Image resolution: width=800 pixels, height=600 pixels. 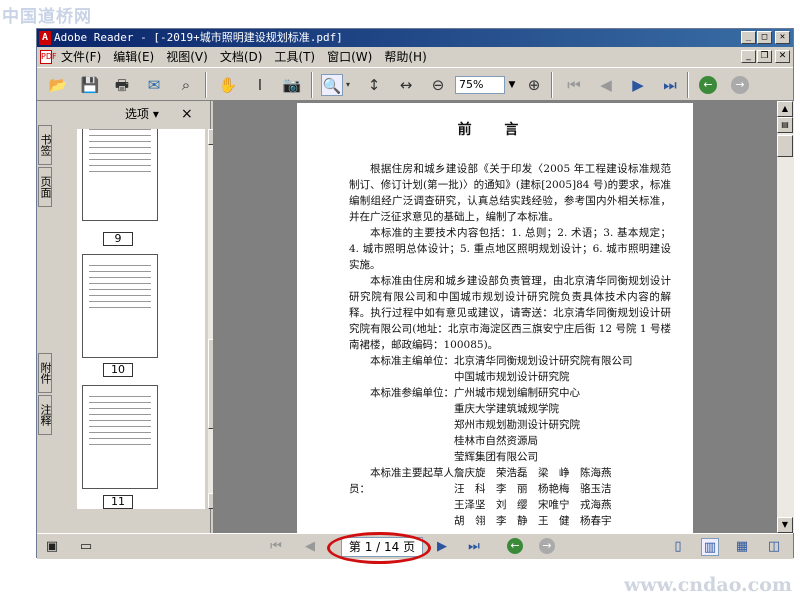 I want to click on tab-attachments: 附件, so click(x=45, y=373).